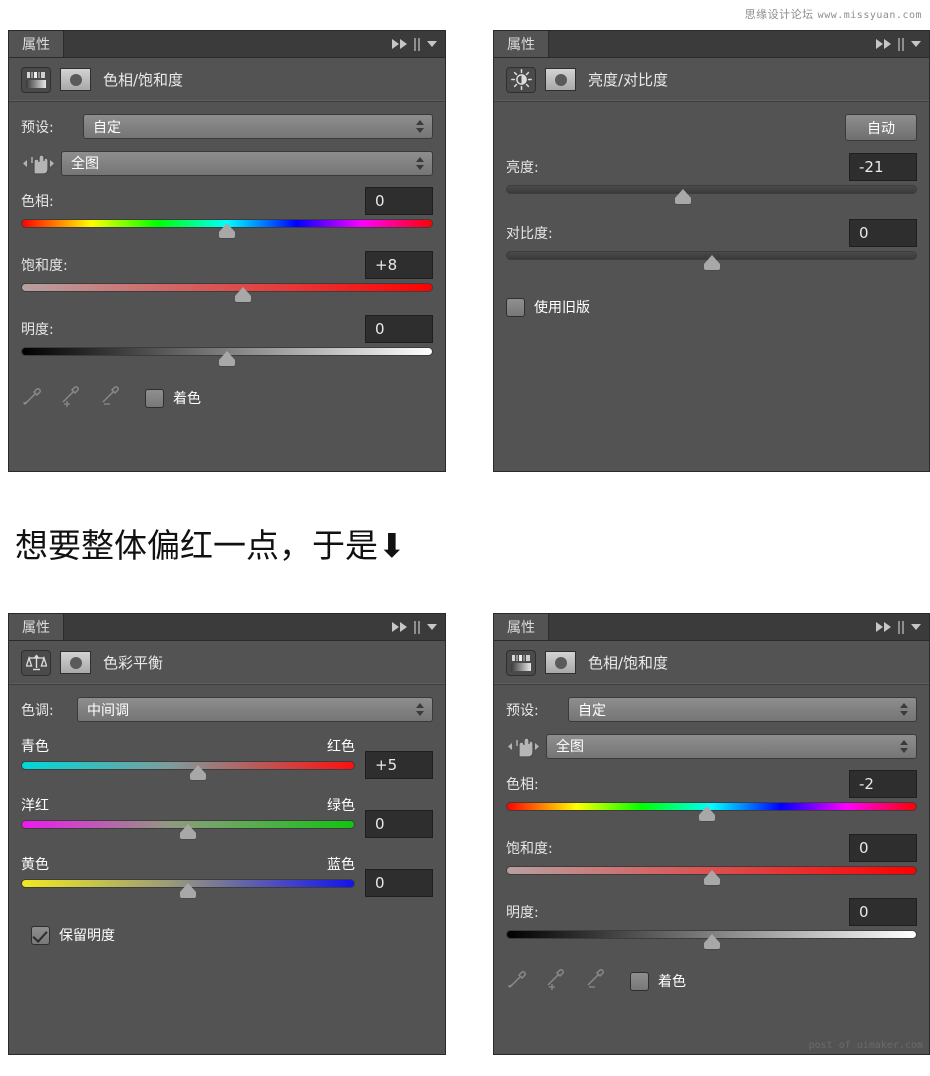 This screenshot has height=1076, width=930. Describe the element at coordinates (255, 709) in the screenshot. I see `tone-select: 中间调` at that location.